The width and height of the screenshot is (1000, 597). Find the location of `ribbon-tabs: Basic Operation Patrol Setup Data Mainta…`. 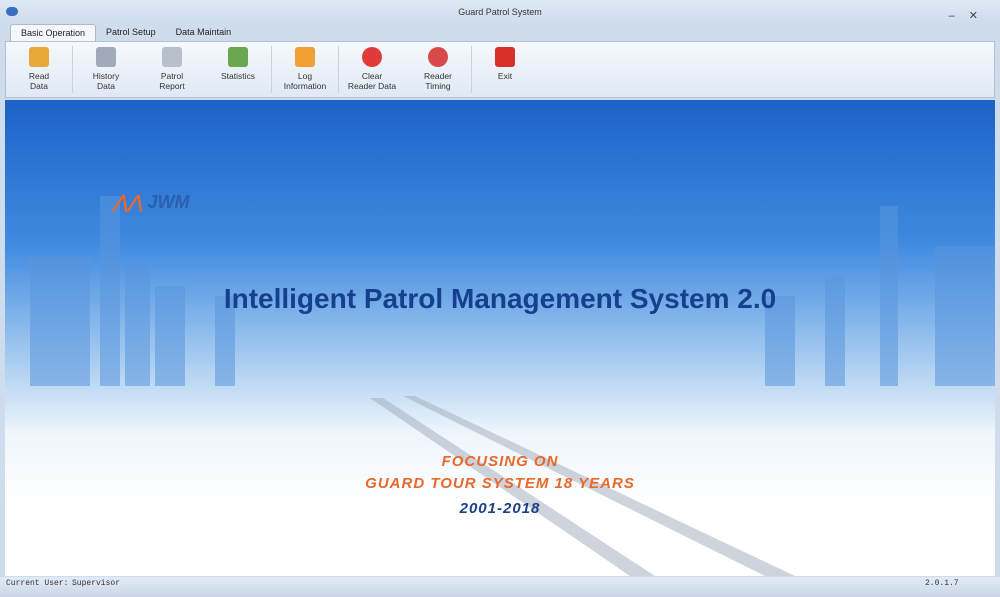

ribbon-tabs: Basic Operation Patrol Setup Data Mainta… is located at coordinates (125, 32).